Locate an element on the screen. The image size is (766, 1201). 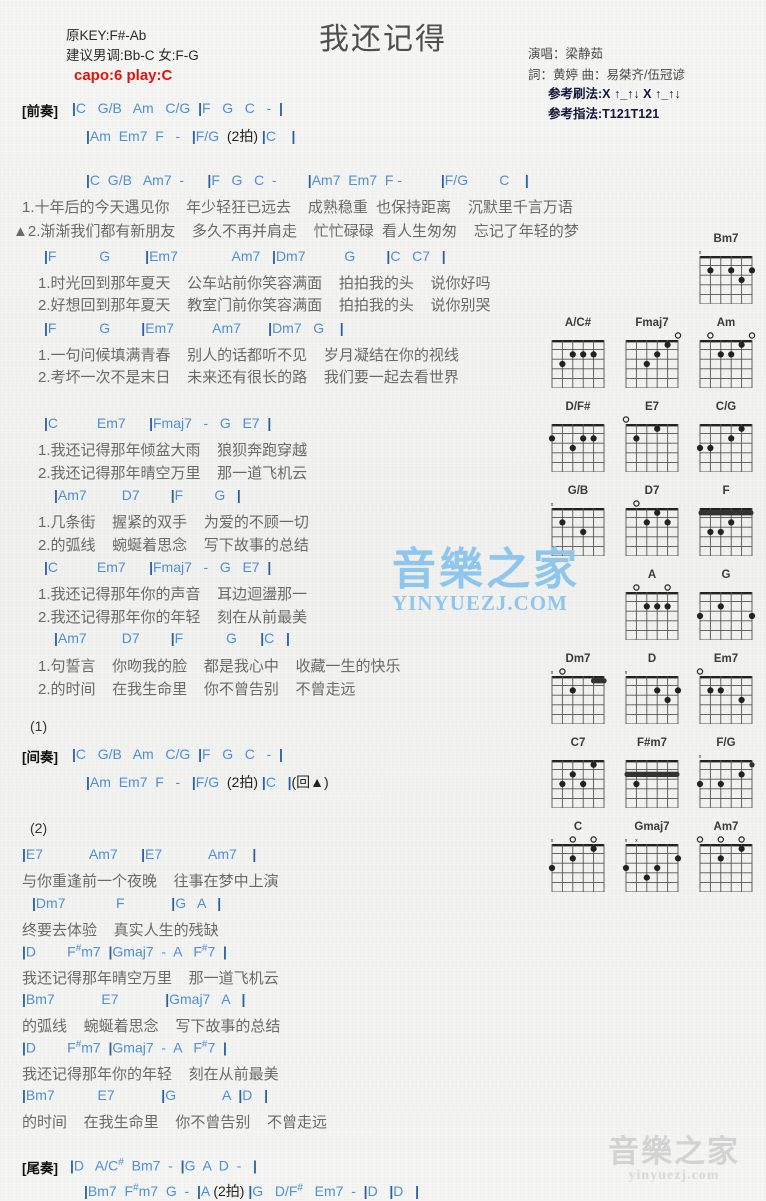
lyric-line: 1.一句问候填满青春 别人的话都听不见 岁月凝结在你的视线 is located at coordinates (248, 355).